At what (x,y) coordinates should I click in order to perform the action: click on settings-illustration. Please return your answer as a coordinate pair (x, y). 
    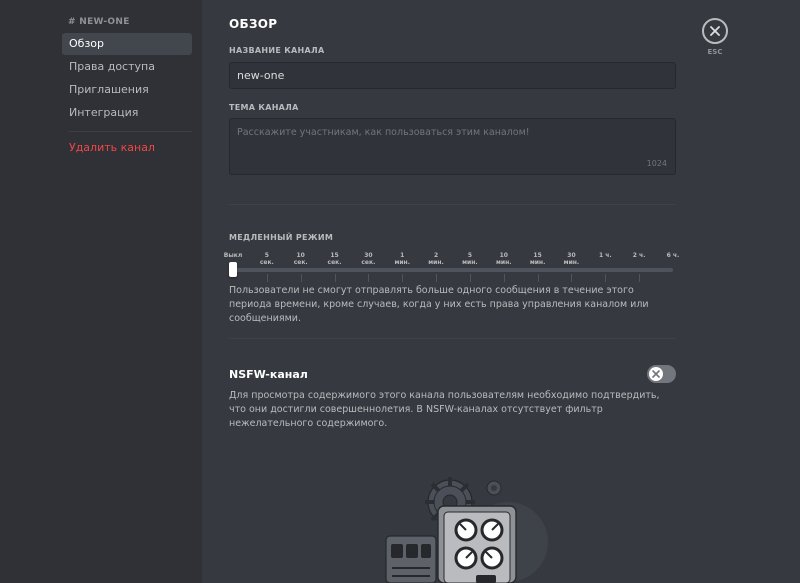
    Looking at the image, I should click on (466, 530).